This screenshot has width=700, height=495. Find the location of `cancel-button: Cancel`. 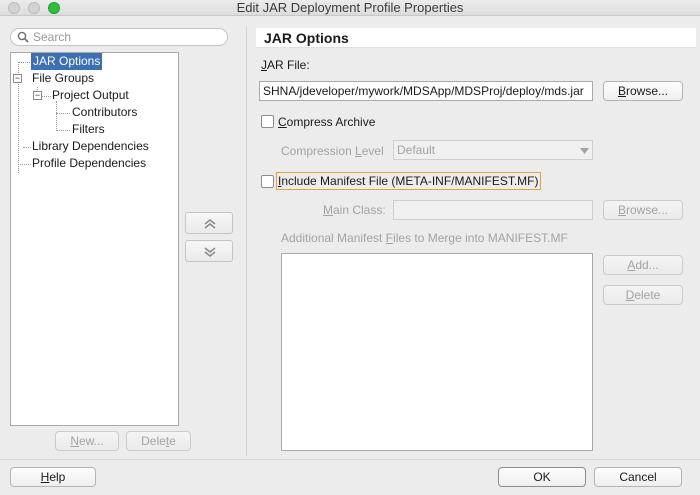

cancel-button: Cancel is located at coordinates (638, 477).